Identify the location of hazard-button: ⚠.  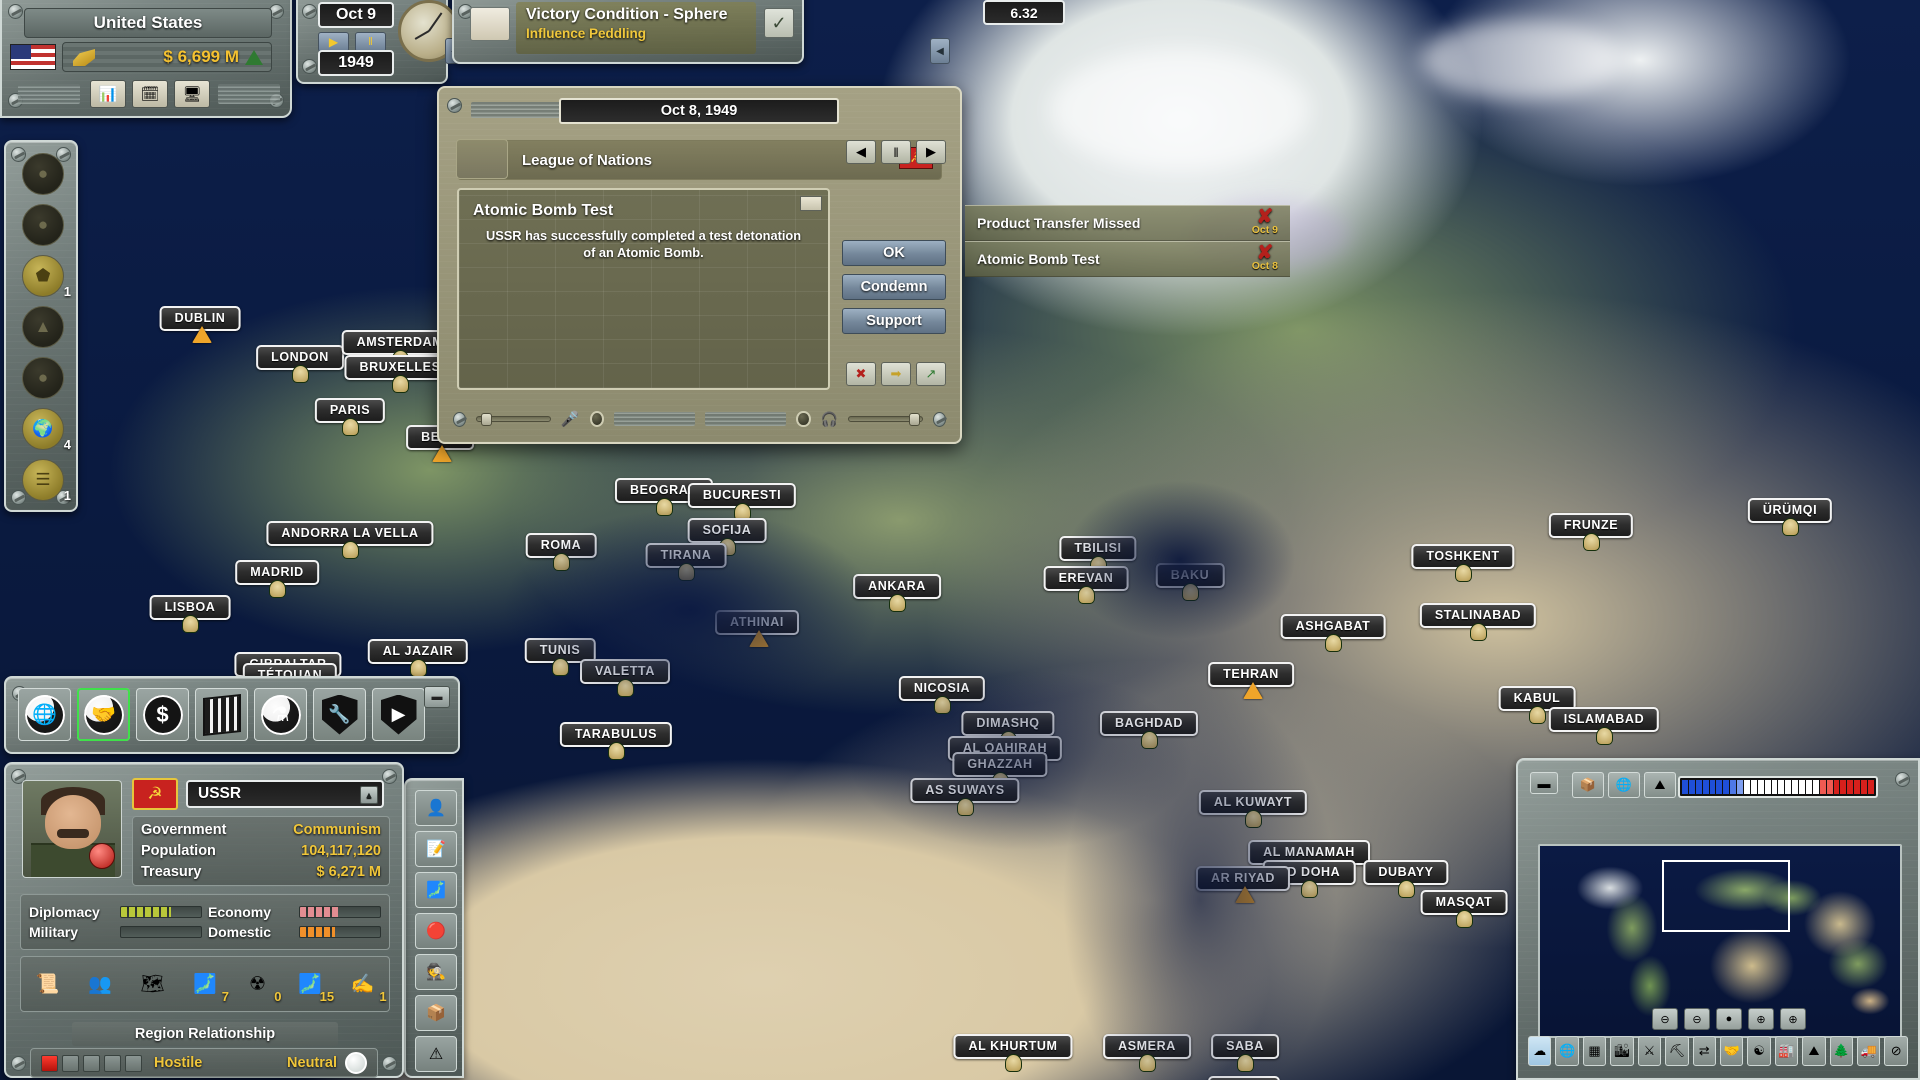
(436, 1054).